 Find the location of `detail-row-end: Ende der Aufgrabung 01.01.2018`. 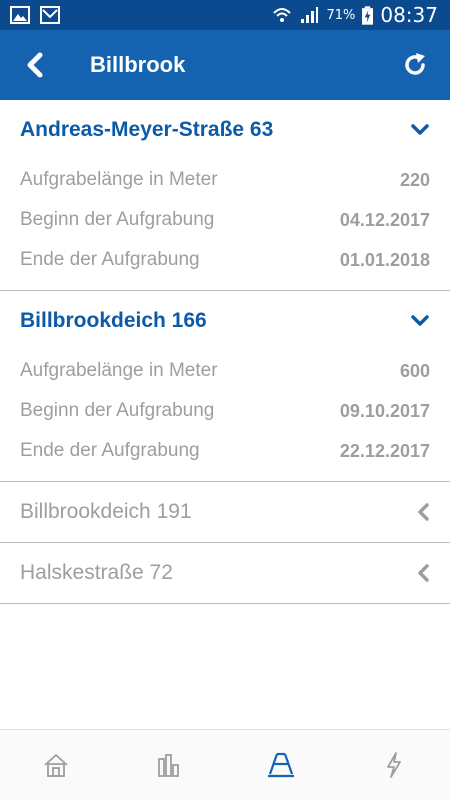

detail-row-end: Ende der Aufgrabung 01.01.2018 is located at coordinates (225, 260).